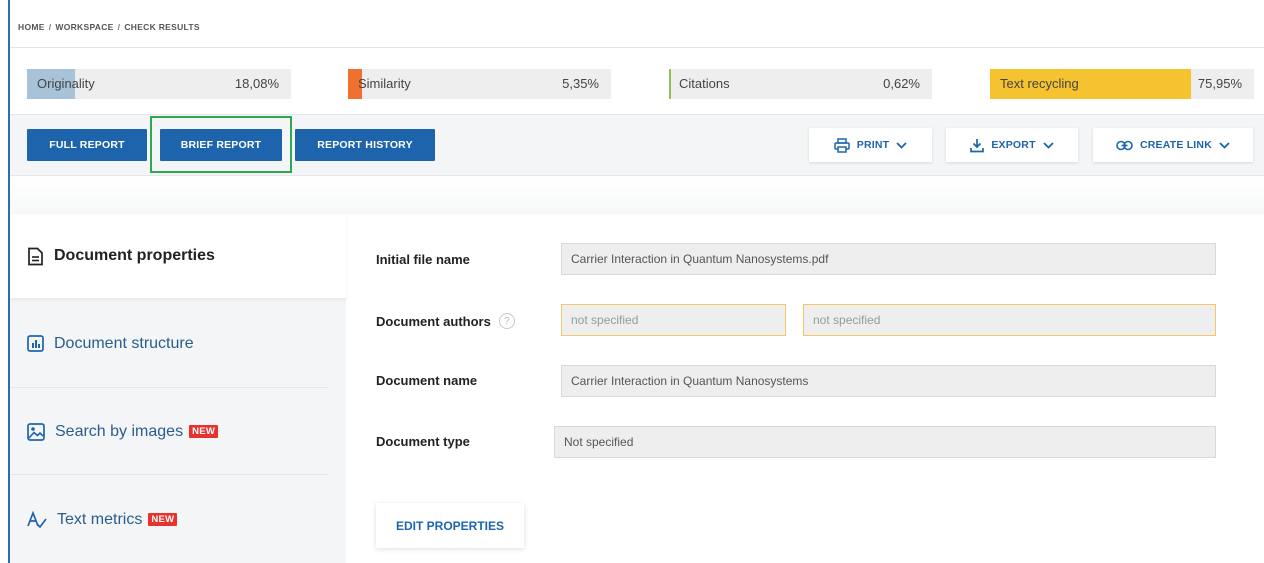  I want to click on download-icon, so click(977, 145).